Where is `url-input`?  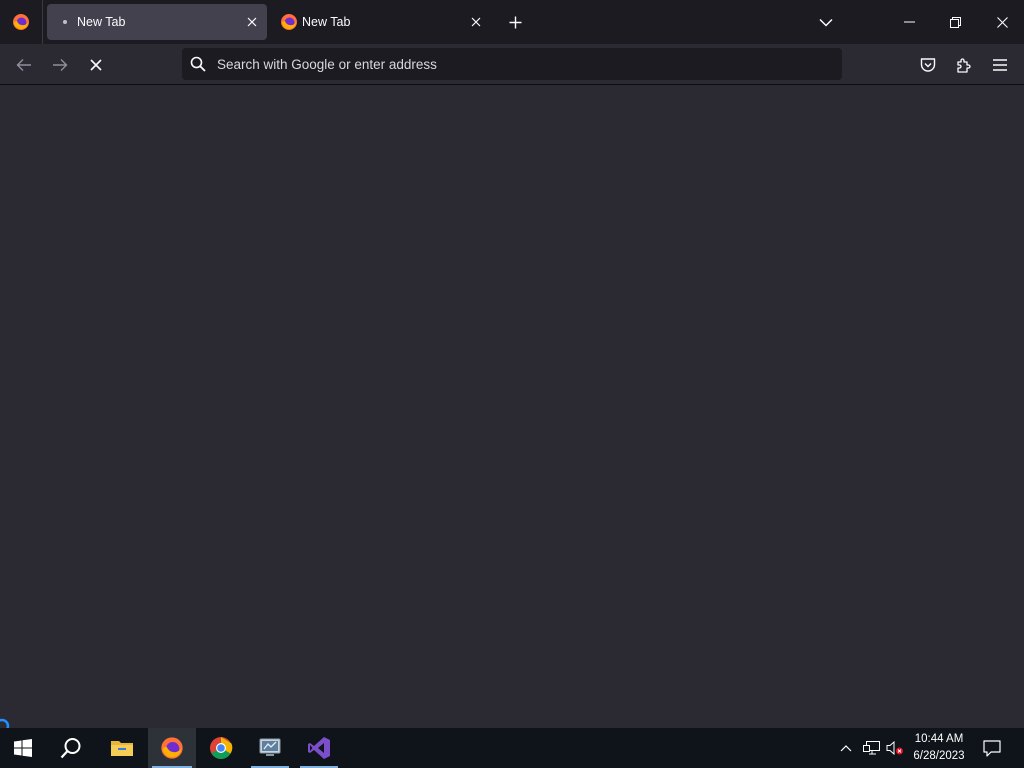
url-input is located at coordinates (520, 64).